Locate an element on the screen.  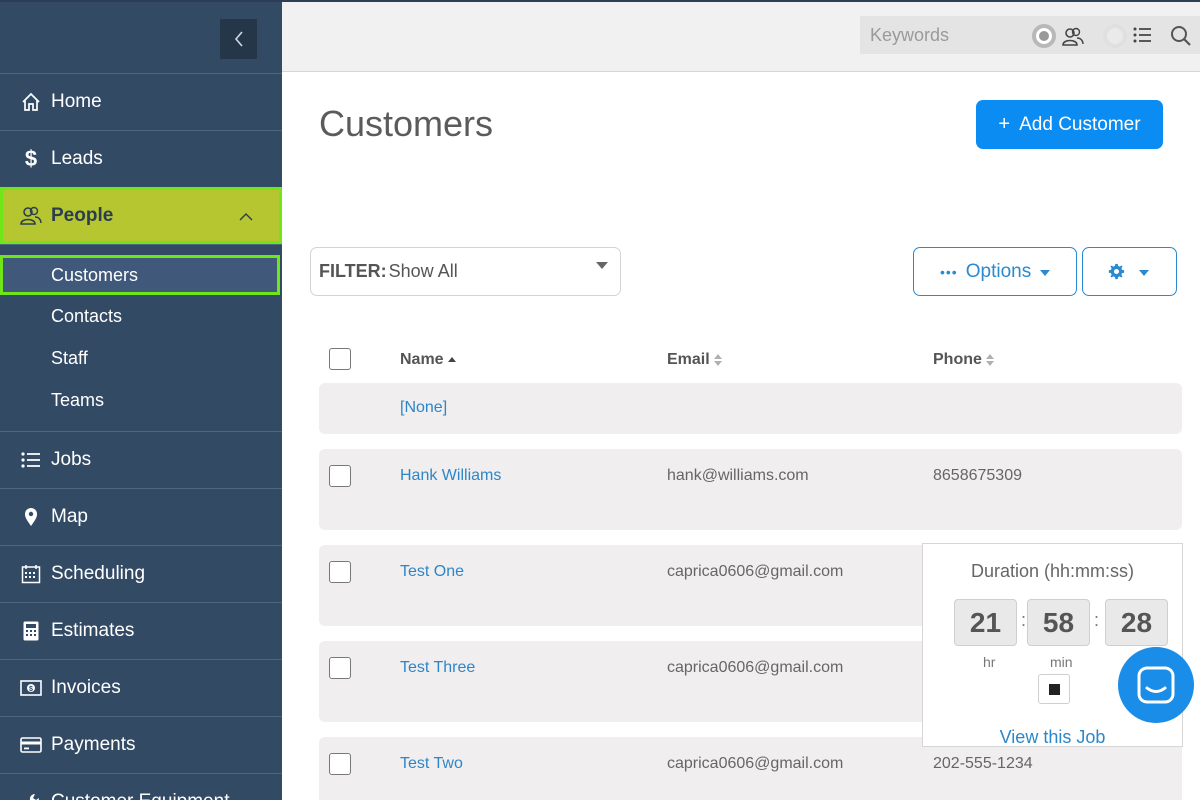
money-icon: $ is located at coordinates (31, 688).